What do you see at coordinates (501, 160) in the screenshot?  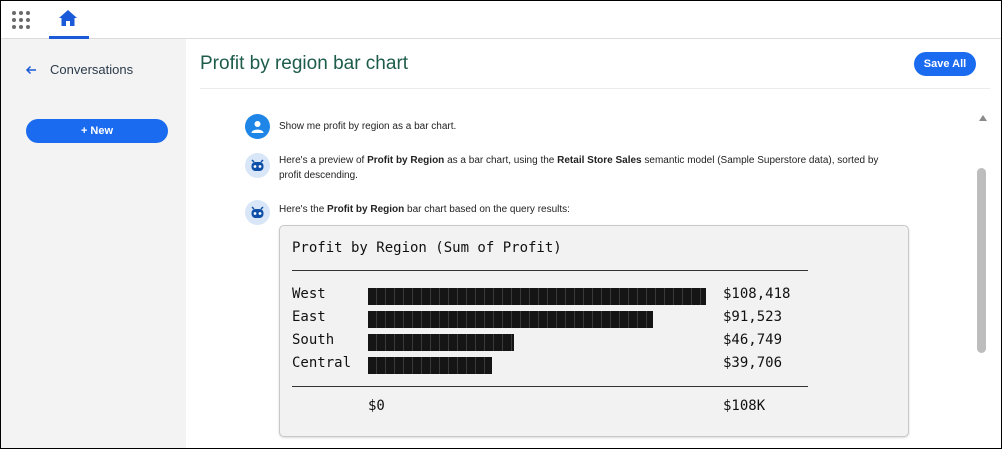 I see `text-fragment: as a bar chart, using the` at bounding box center [501, 160].